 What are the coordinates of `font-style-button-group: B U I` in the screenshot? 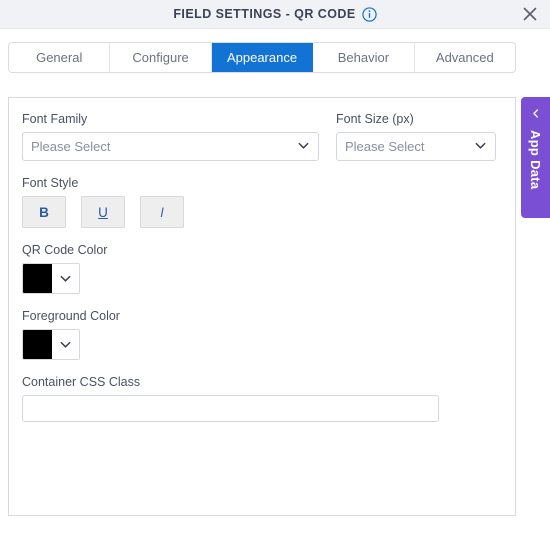 It's located at (262, 212).